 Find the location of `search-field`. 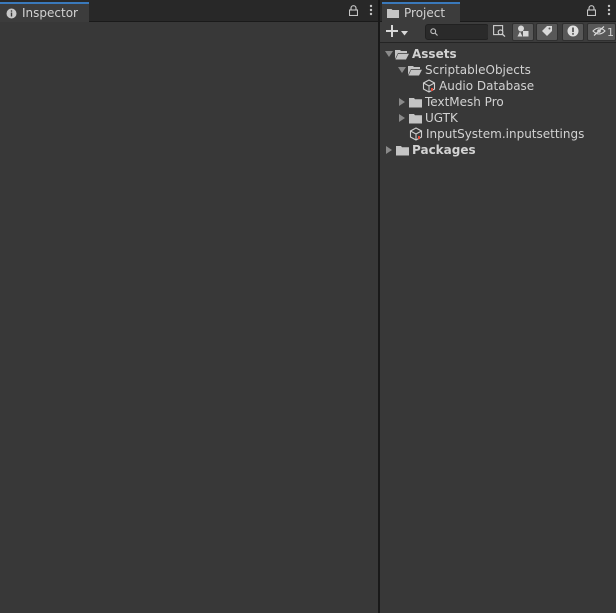

search-field is located at coordinates (457, 32).